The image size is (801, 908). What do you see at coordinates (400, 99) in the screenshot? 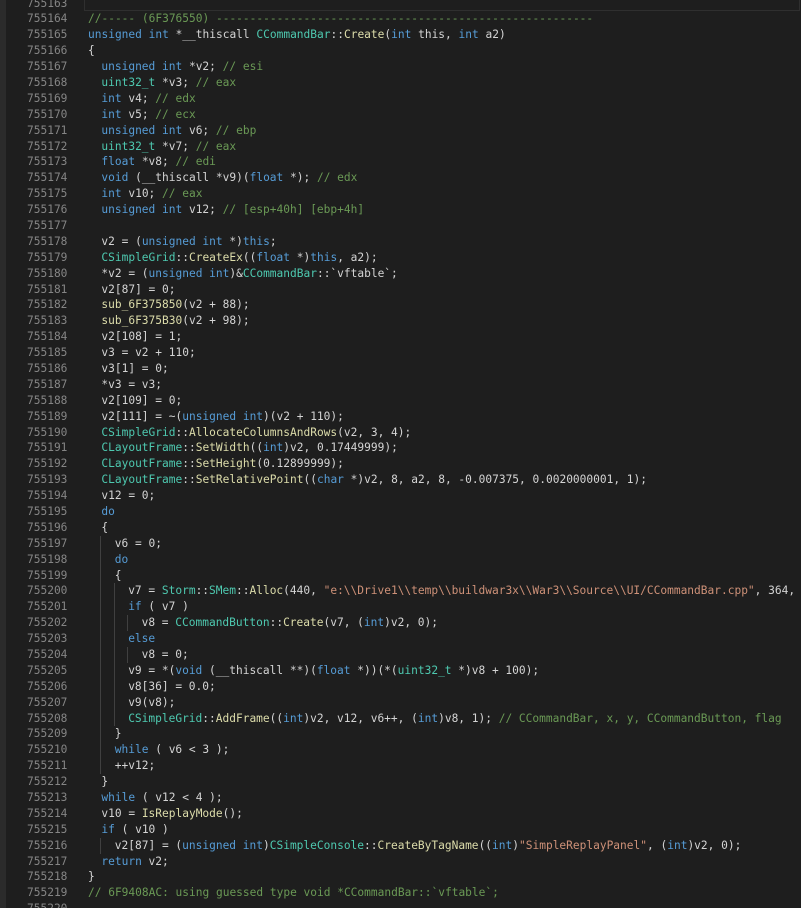
I see `code-line: 755169 int v4; // edx` at bounding box center [400, 99].